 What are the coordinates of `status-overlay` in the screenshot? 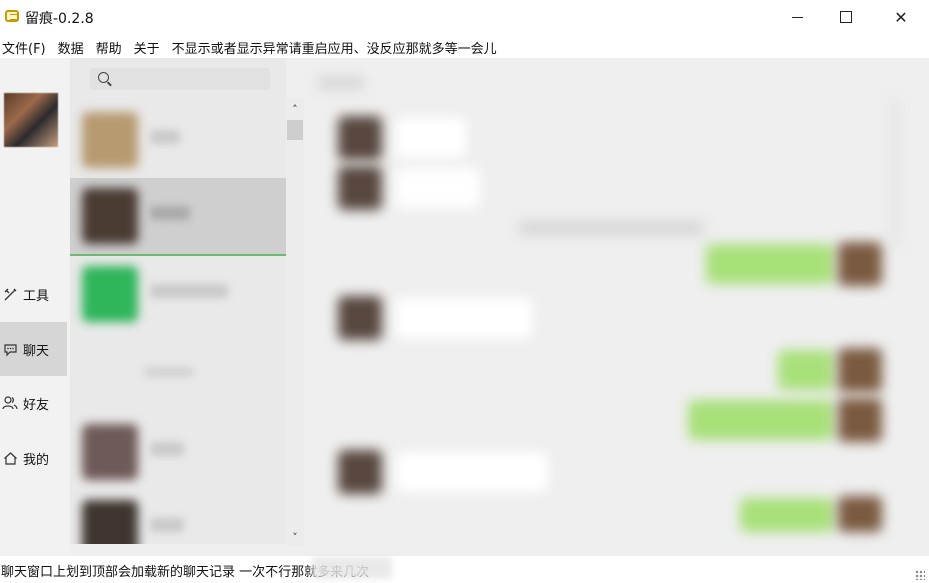 It's located at (352, 568).